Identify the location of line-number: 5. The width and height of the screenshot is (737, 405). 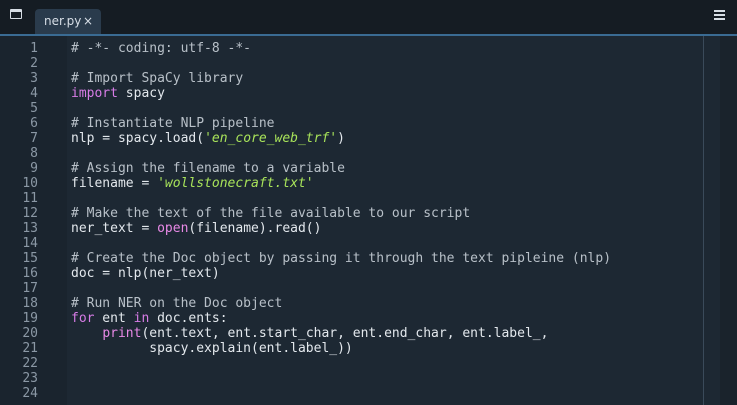
(34, 108).